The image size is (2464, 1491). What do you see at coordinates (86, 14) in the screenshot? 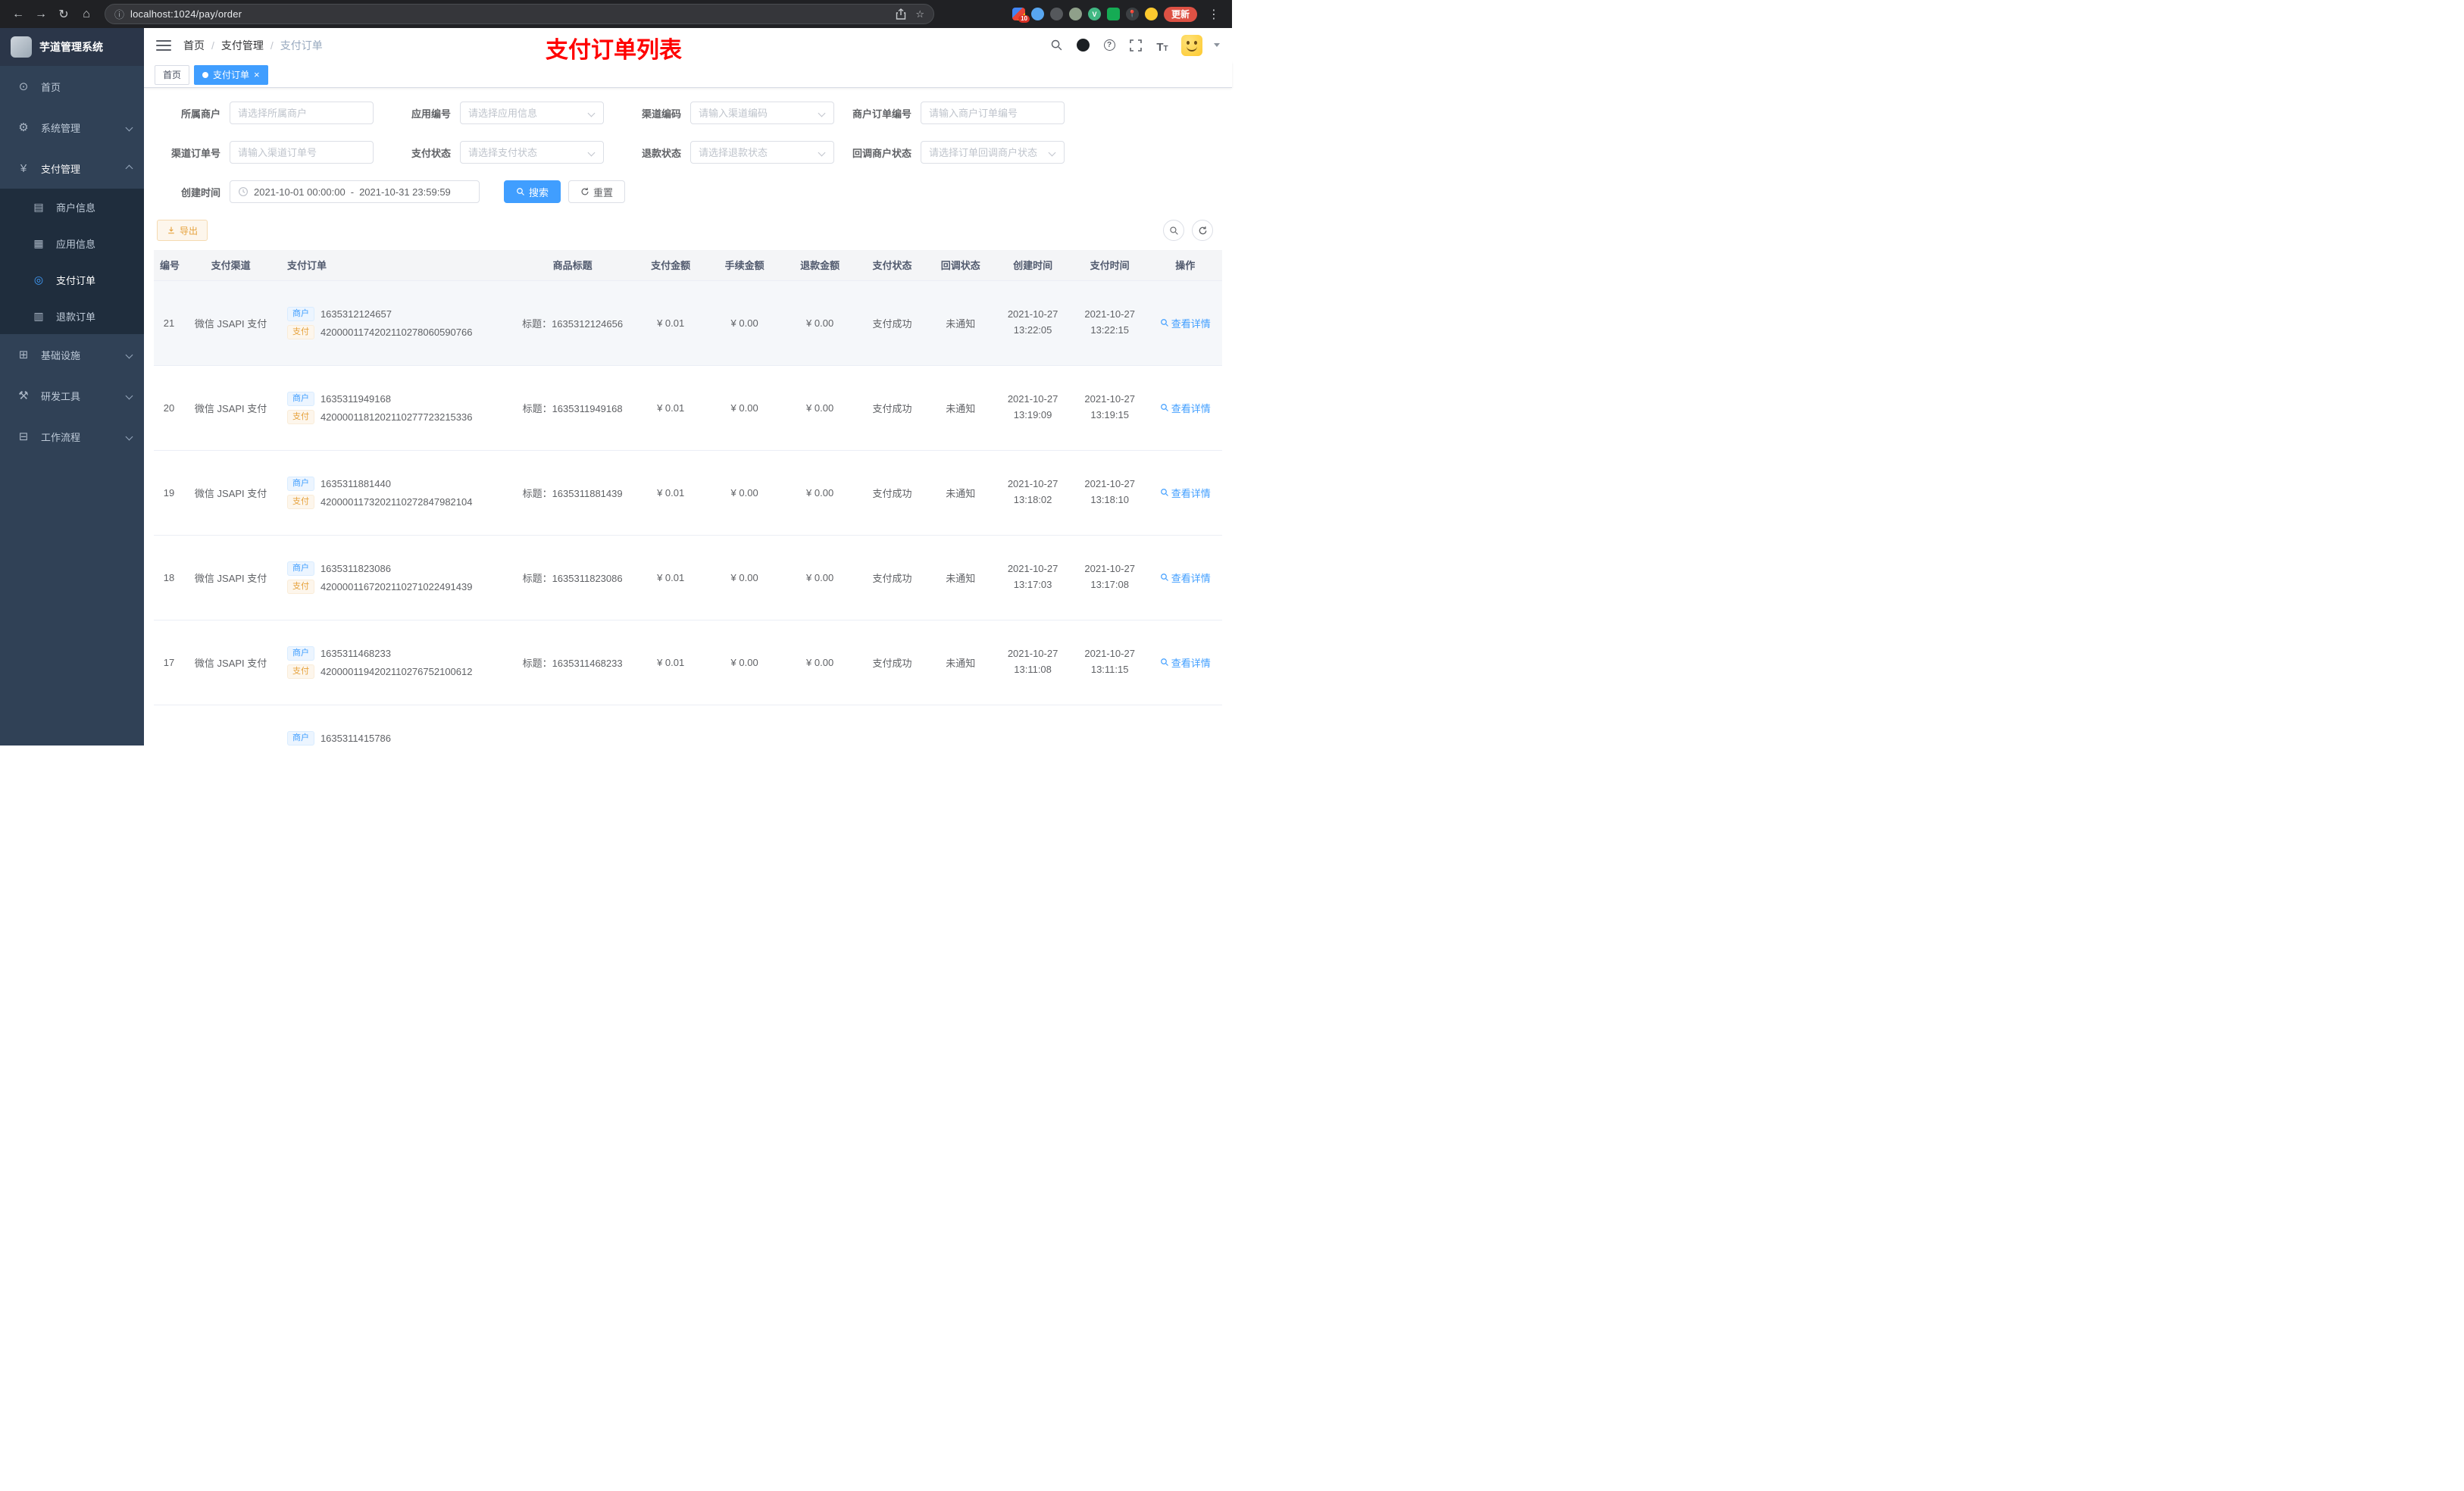
I see `browser-home-button: ⌂` at bounding box center [86, 14].